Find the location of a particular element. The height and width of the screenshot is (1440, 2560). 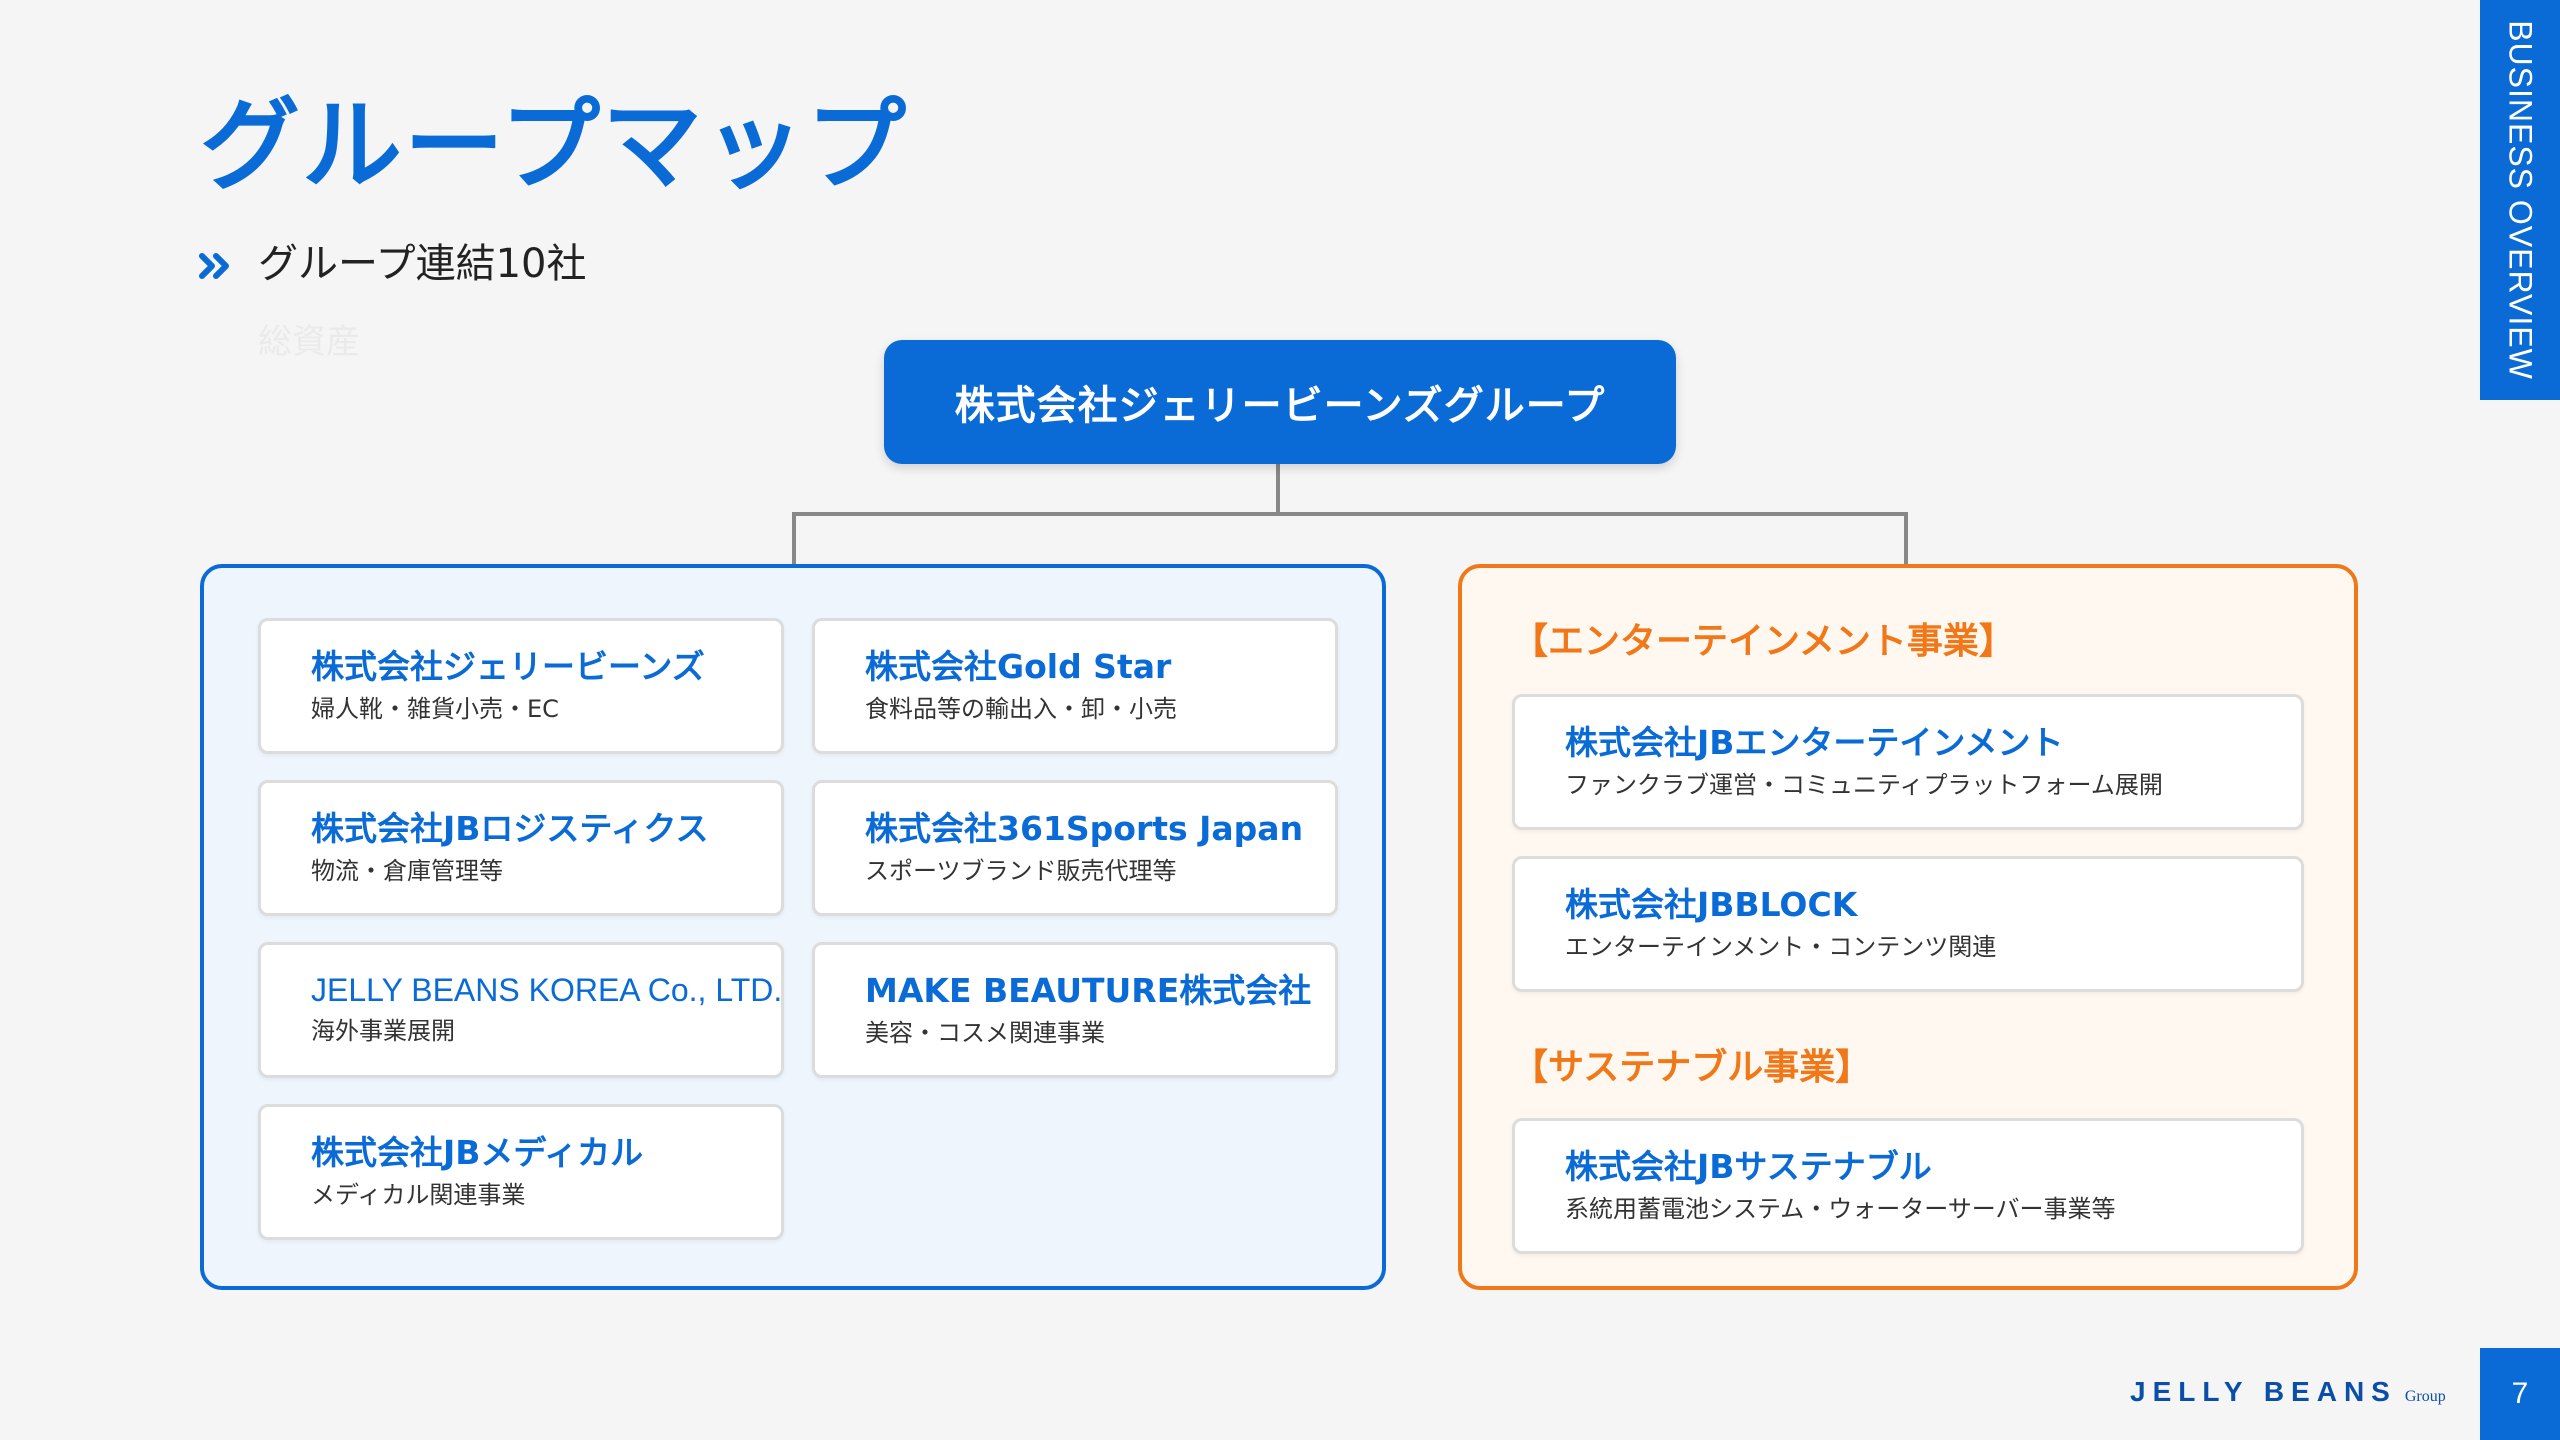

side-tab-label: BUSINESS OVERVIEW is located at coordinates (2520, 200).